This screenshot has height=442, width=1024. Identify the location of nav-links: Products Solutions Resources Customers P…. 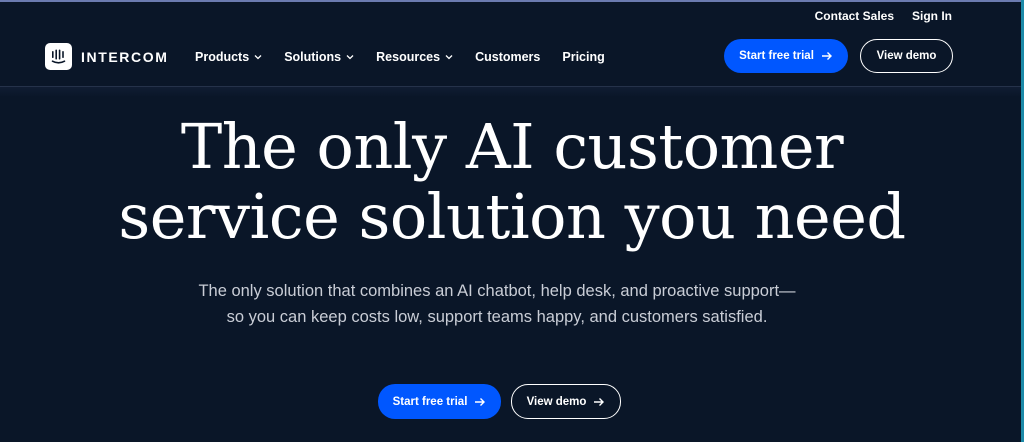
(400, 57).